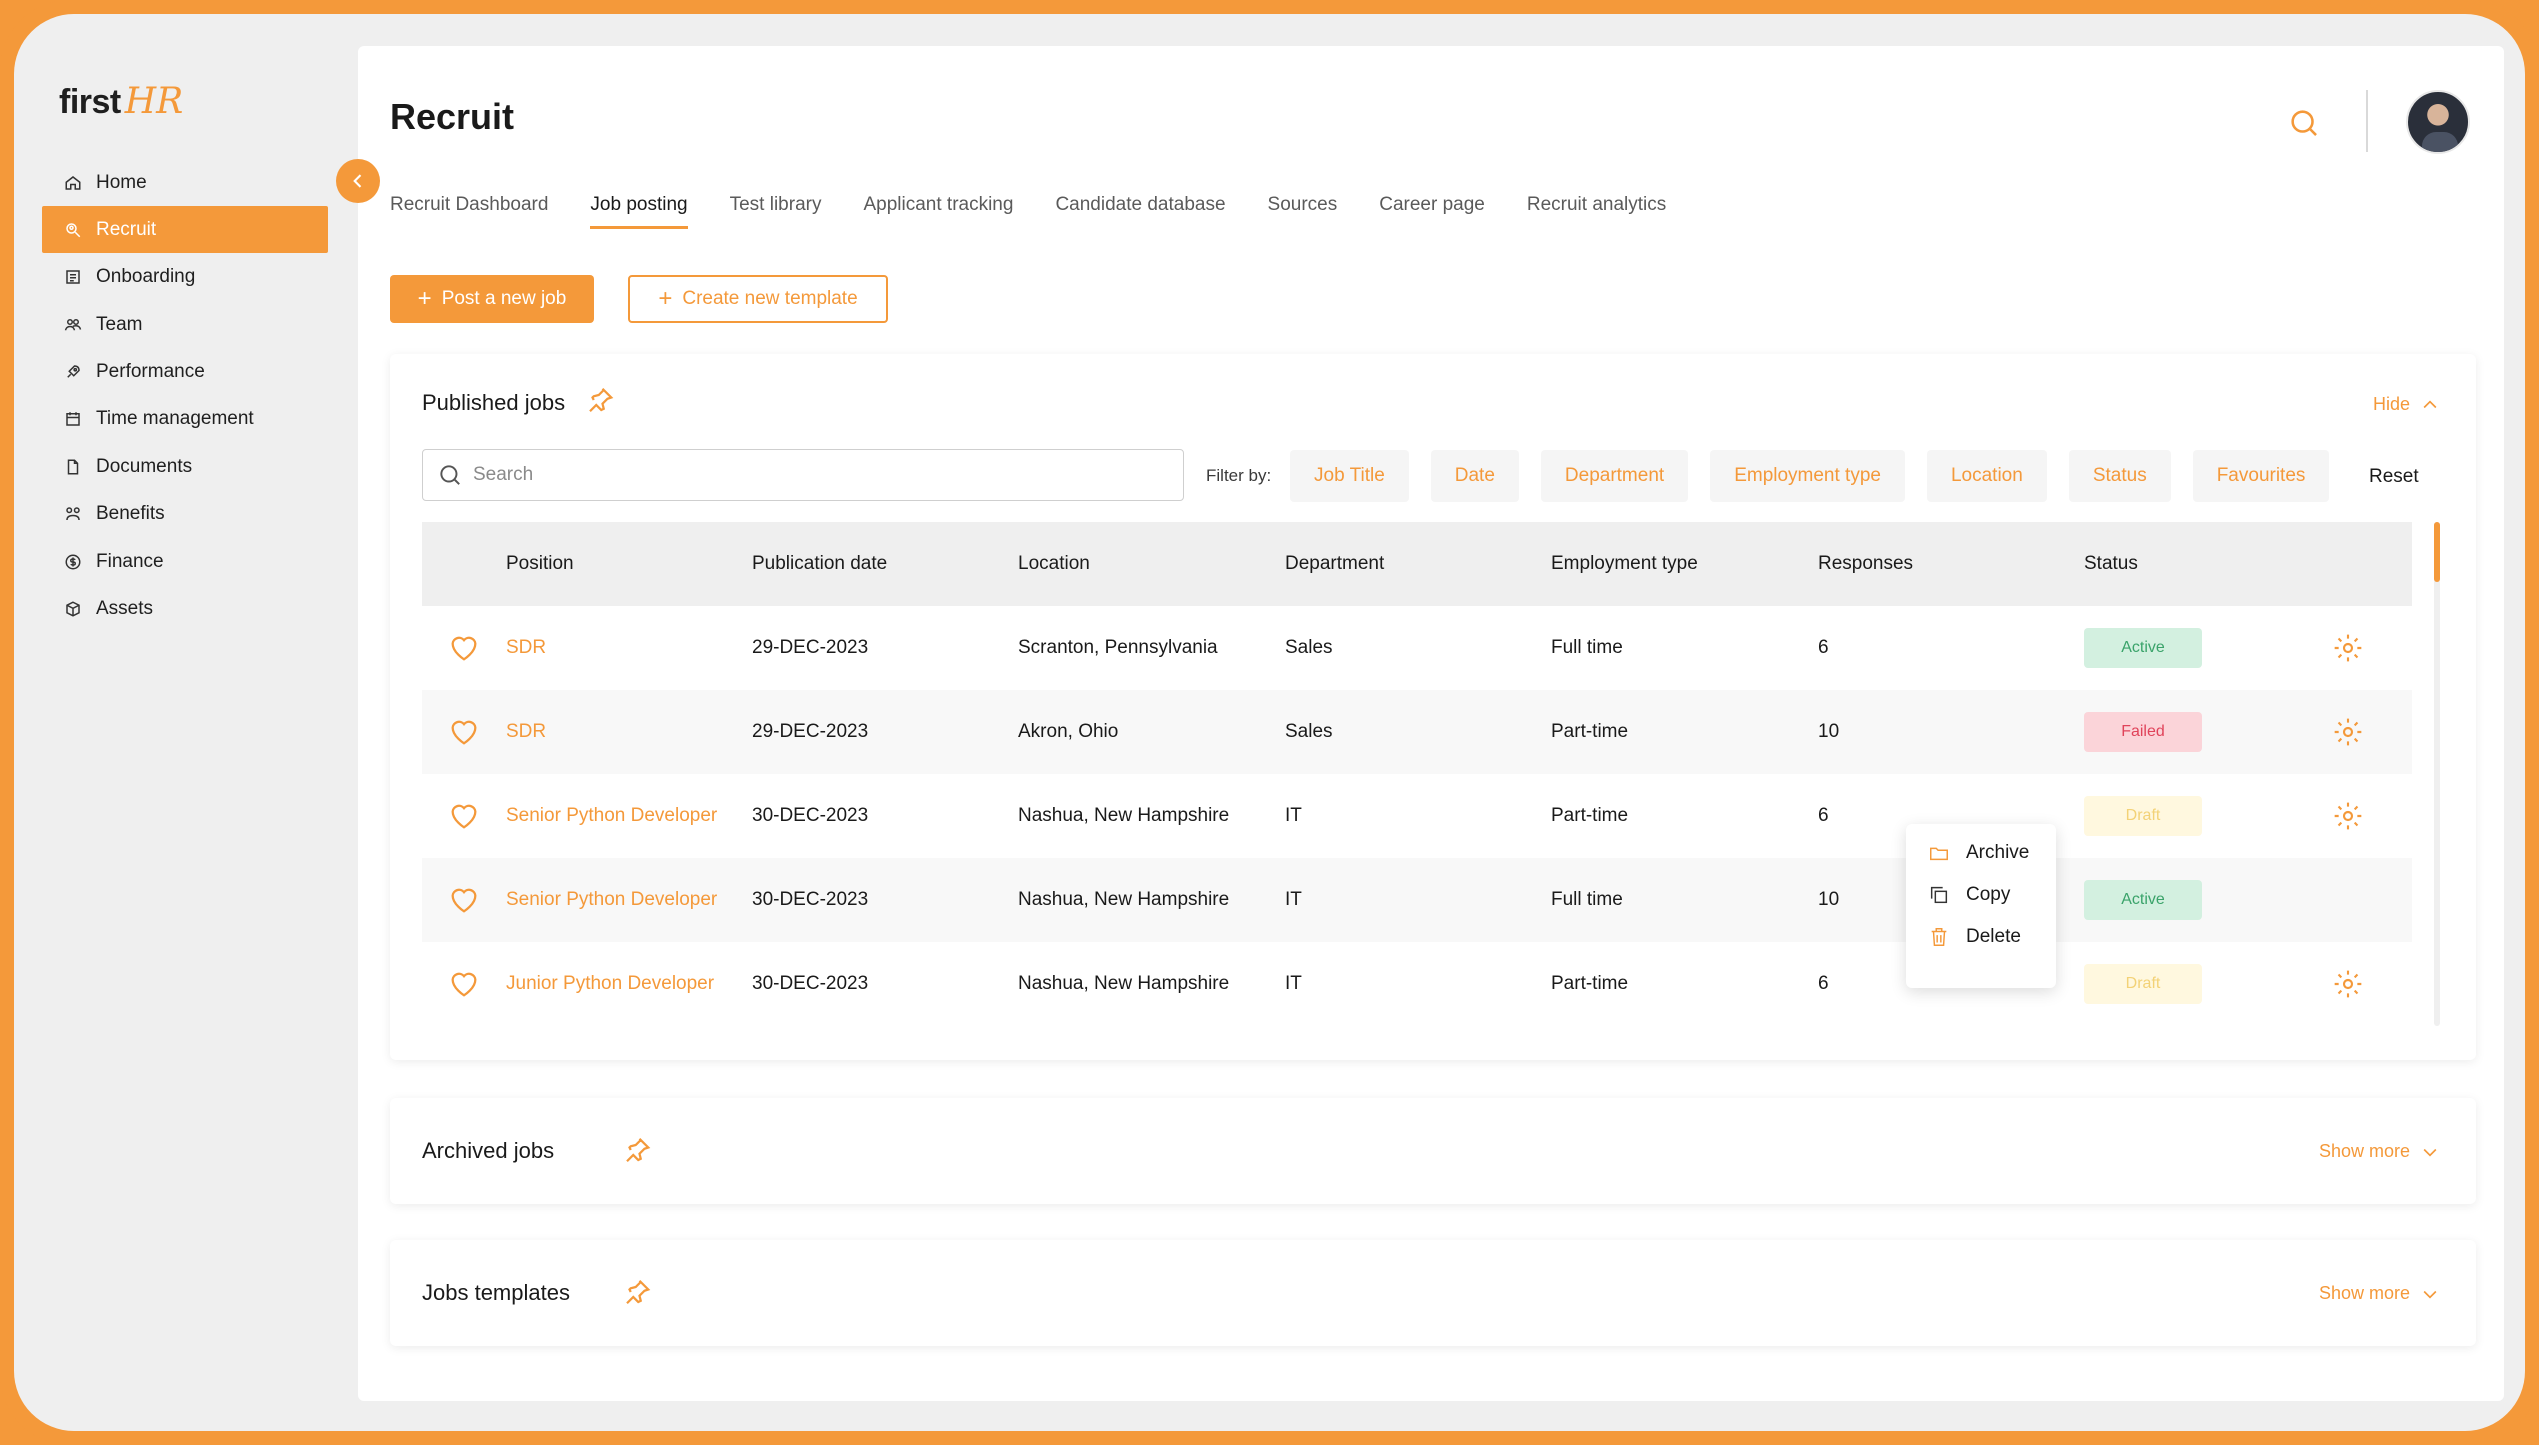 The width and height of the screenshot is (2539, 1445). Describe the element at coordinates (1986, 476) in the screenshot. I see `filter-location: Location` at that location.